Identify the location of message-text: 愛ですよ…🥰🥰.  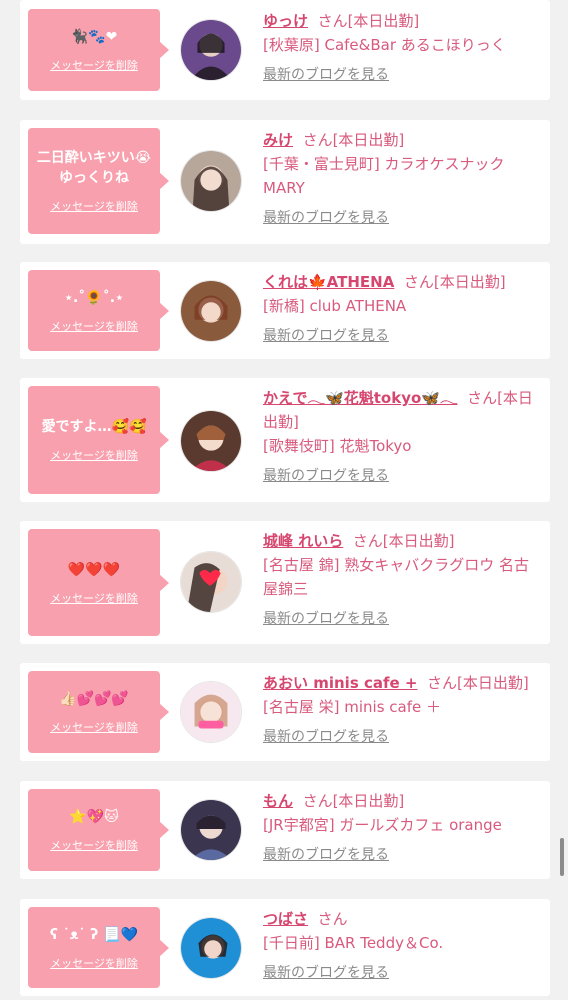
(94, 427).